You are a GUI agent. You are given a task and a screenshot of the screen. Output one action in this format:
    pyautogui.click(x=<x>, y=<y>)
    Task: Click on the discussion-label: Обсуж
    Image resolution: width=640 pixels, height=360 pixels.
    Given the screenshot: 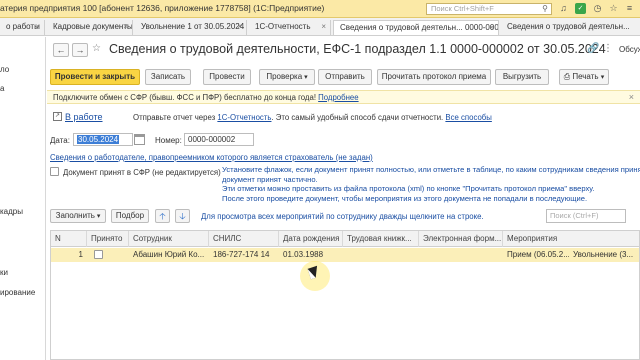 What is the action you would take?
    pyautogui.click(x=629, y=49)
    